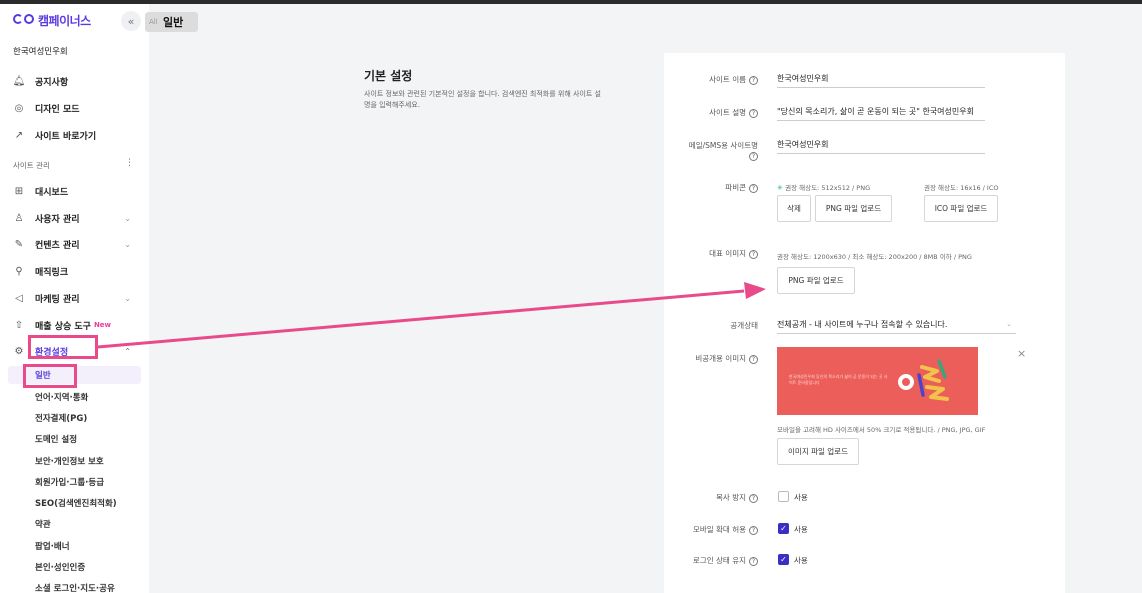  Describe the element at coordinates (735, 187) in the screenshot. I see `label-text: 파비콘` at that location.